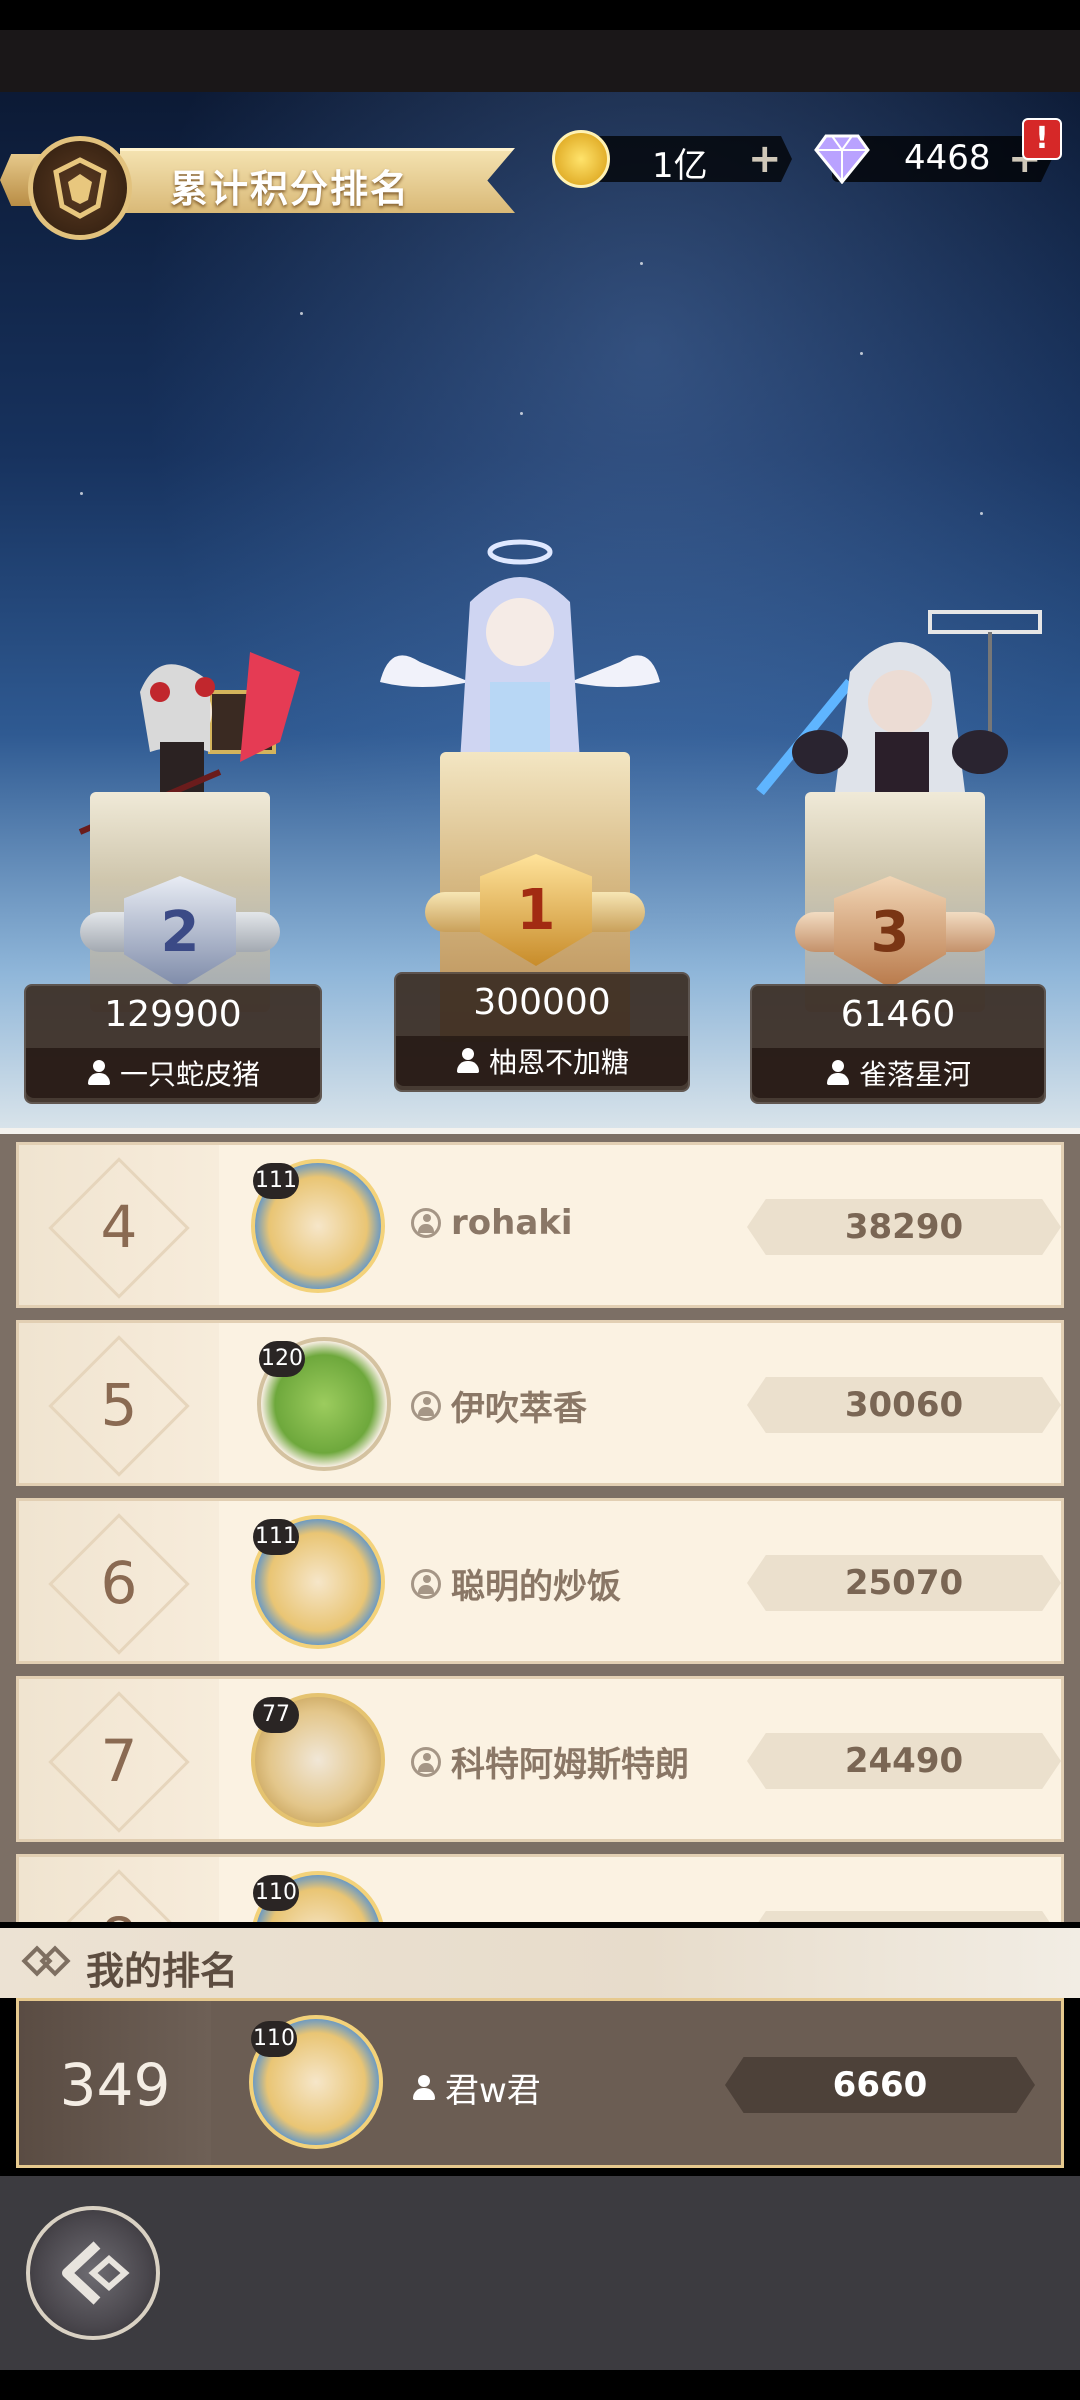  What do you see at coordinates (558, 1062) in the screenshot?
I see `rank-1-name: 柚恩不加糖` at bounding box center [558, 1062].